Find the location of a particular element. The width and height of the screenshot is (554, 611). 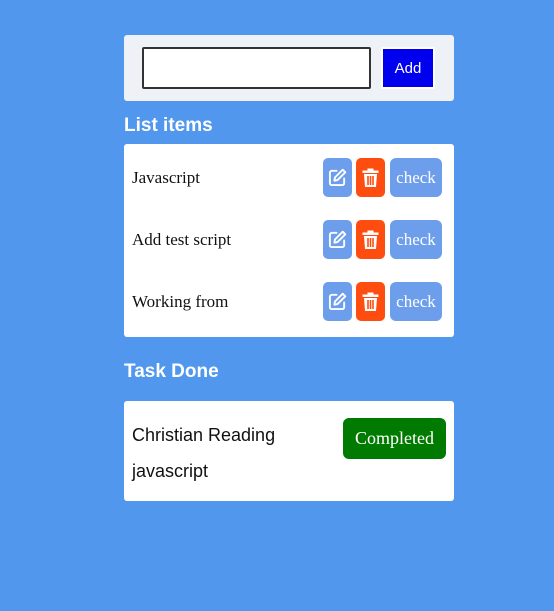

add-task-card: Add is located at coordinates (289, 68).